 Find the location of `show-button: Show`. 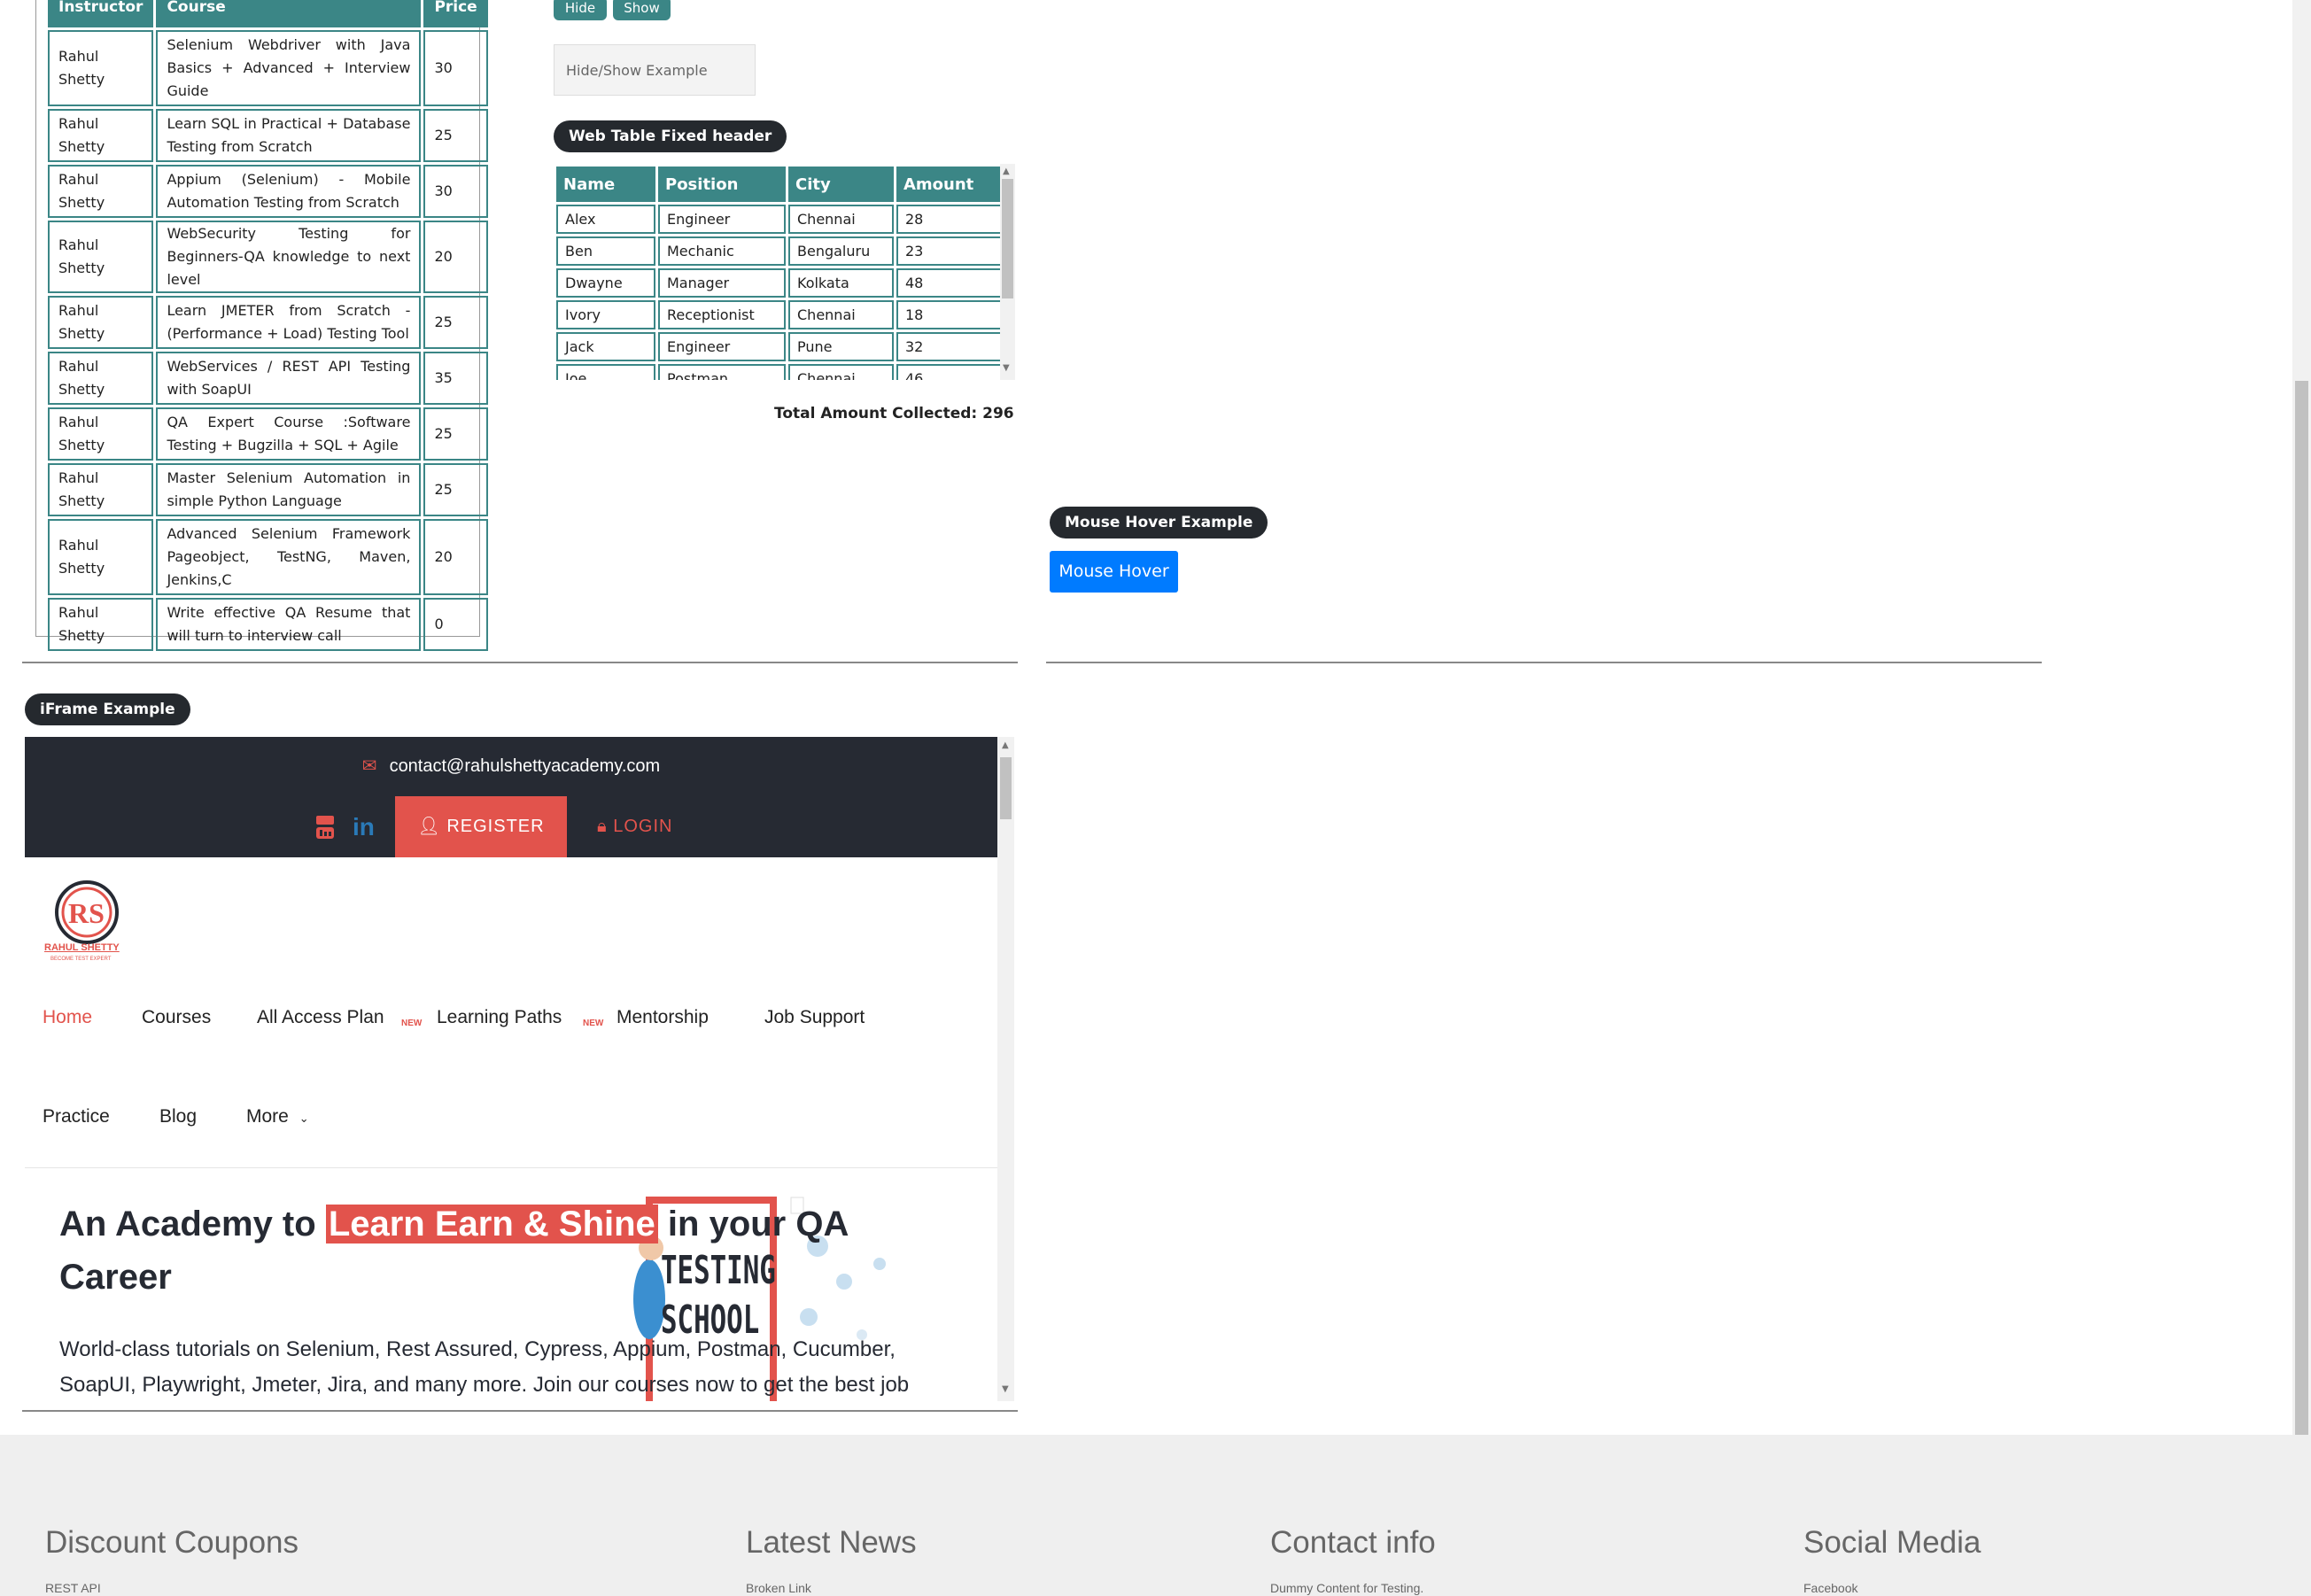

show-button: Show is located at coordinates (642, 10).